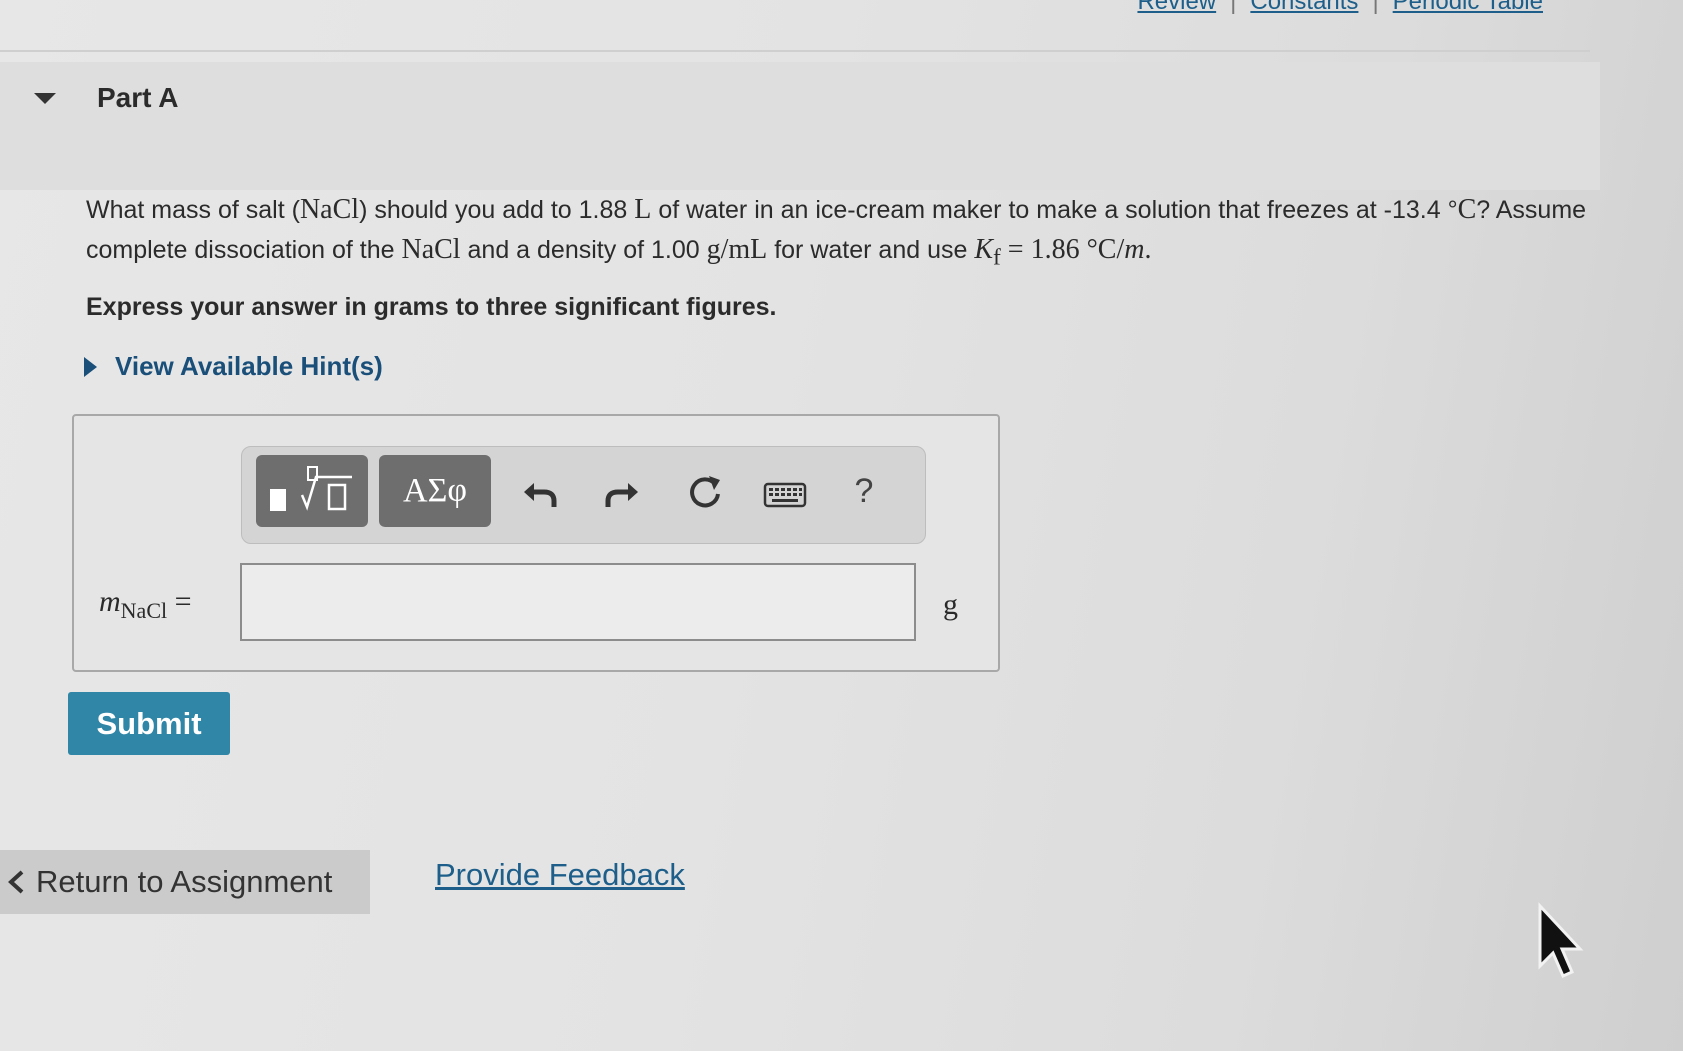 This screenshot has height=1051, width=1683. I want to click on provide-feedback-link: Provide Feedback, so click(560, 875).